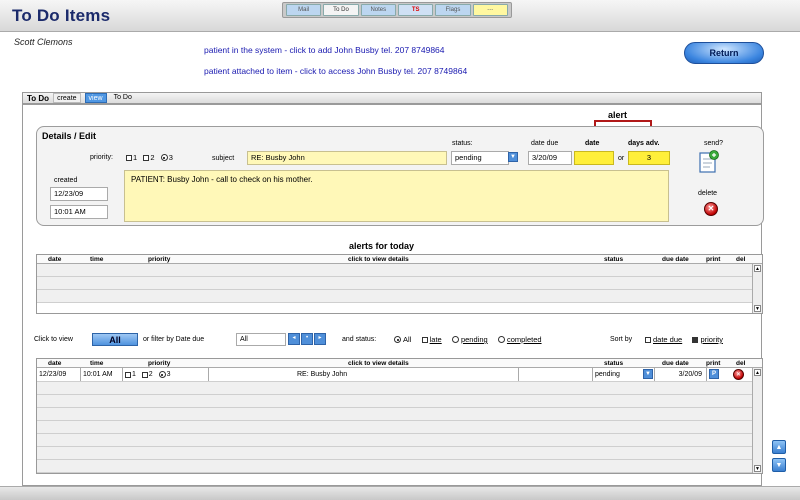 Image resolution: width=800 pixels, height=500 pixels. I want to click on created-time-field: 10:01 AM, so click(79, 212).